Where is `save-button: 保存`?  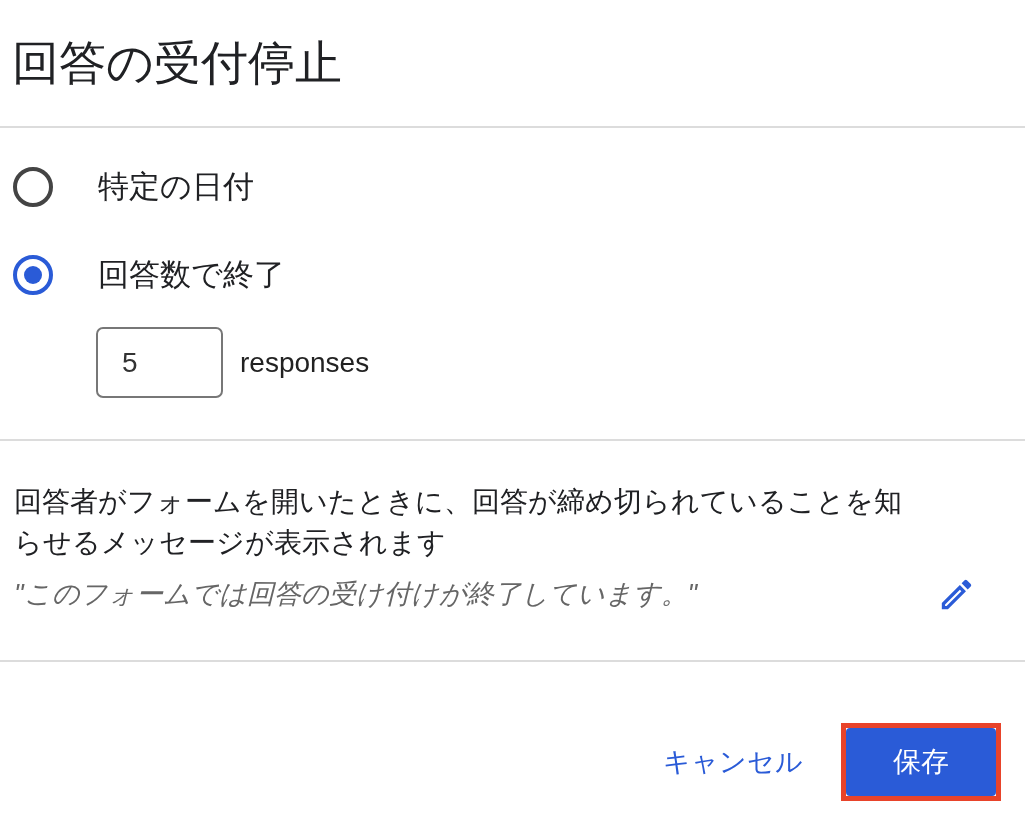 save-button: 保存 is located at coordinates (921, 762).